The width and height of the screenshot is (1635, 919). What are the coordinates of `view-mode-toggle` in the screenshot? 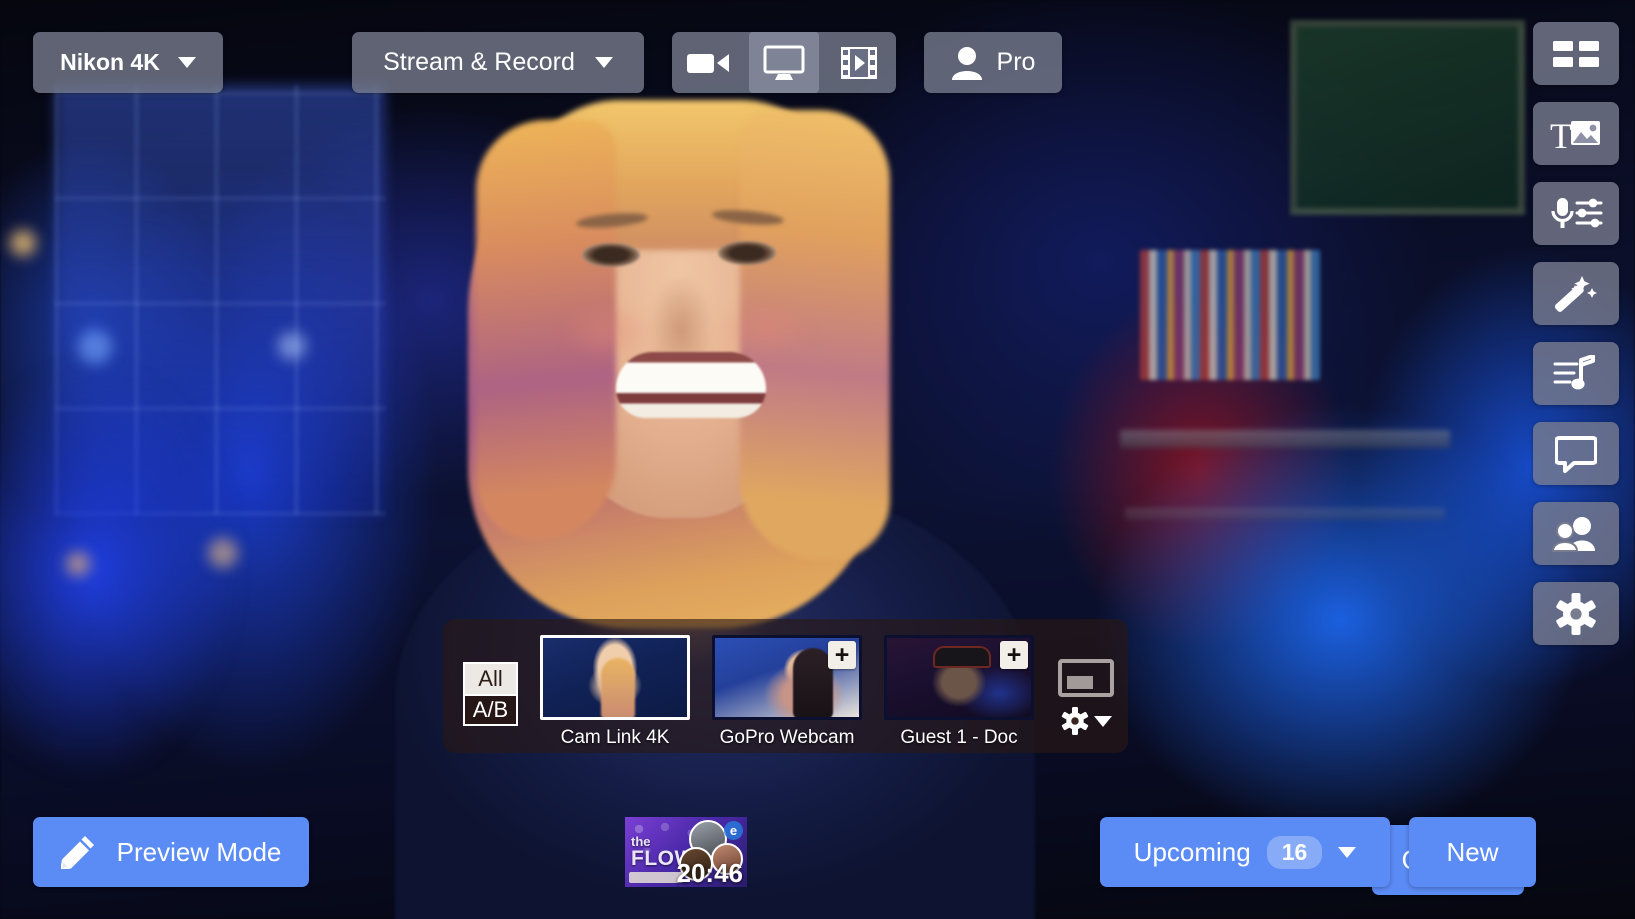 It's located at (784, 62).